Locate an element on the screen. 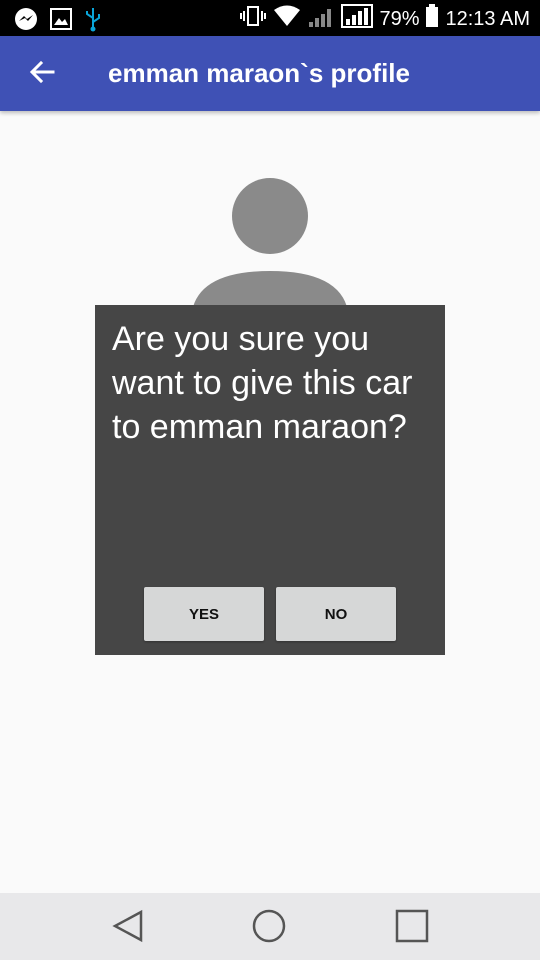  battery-percent: 79% is located at coordinates (399, 18).